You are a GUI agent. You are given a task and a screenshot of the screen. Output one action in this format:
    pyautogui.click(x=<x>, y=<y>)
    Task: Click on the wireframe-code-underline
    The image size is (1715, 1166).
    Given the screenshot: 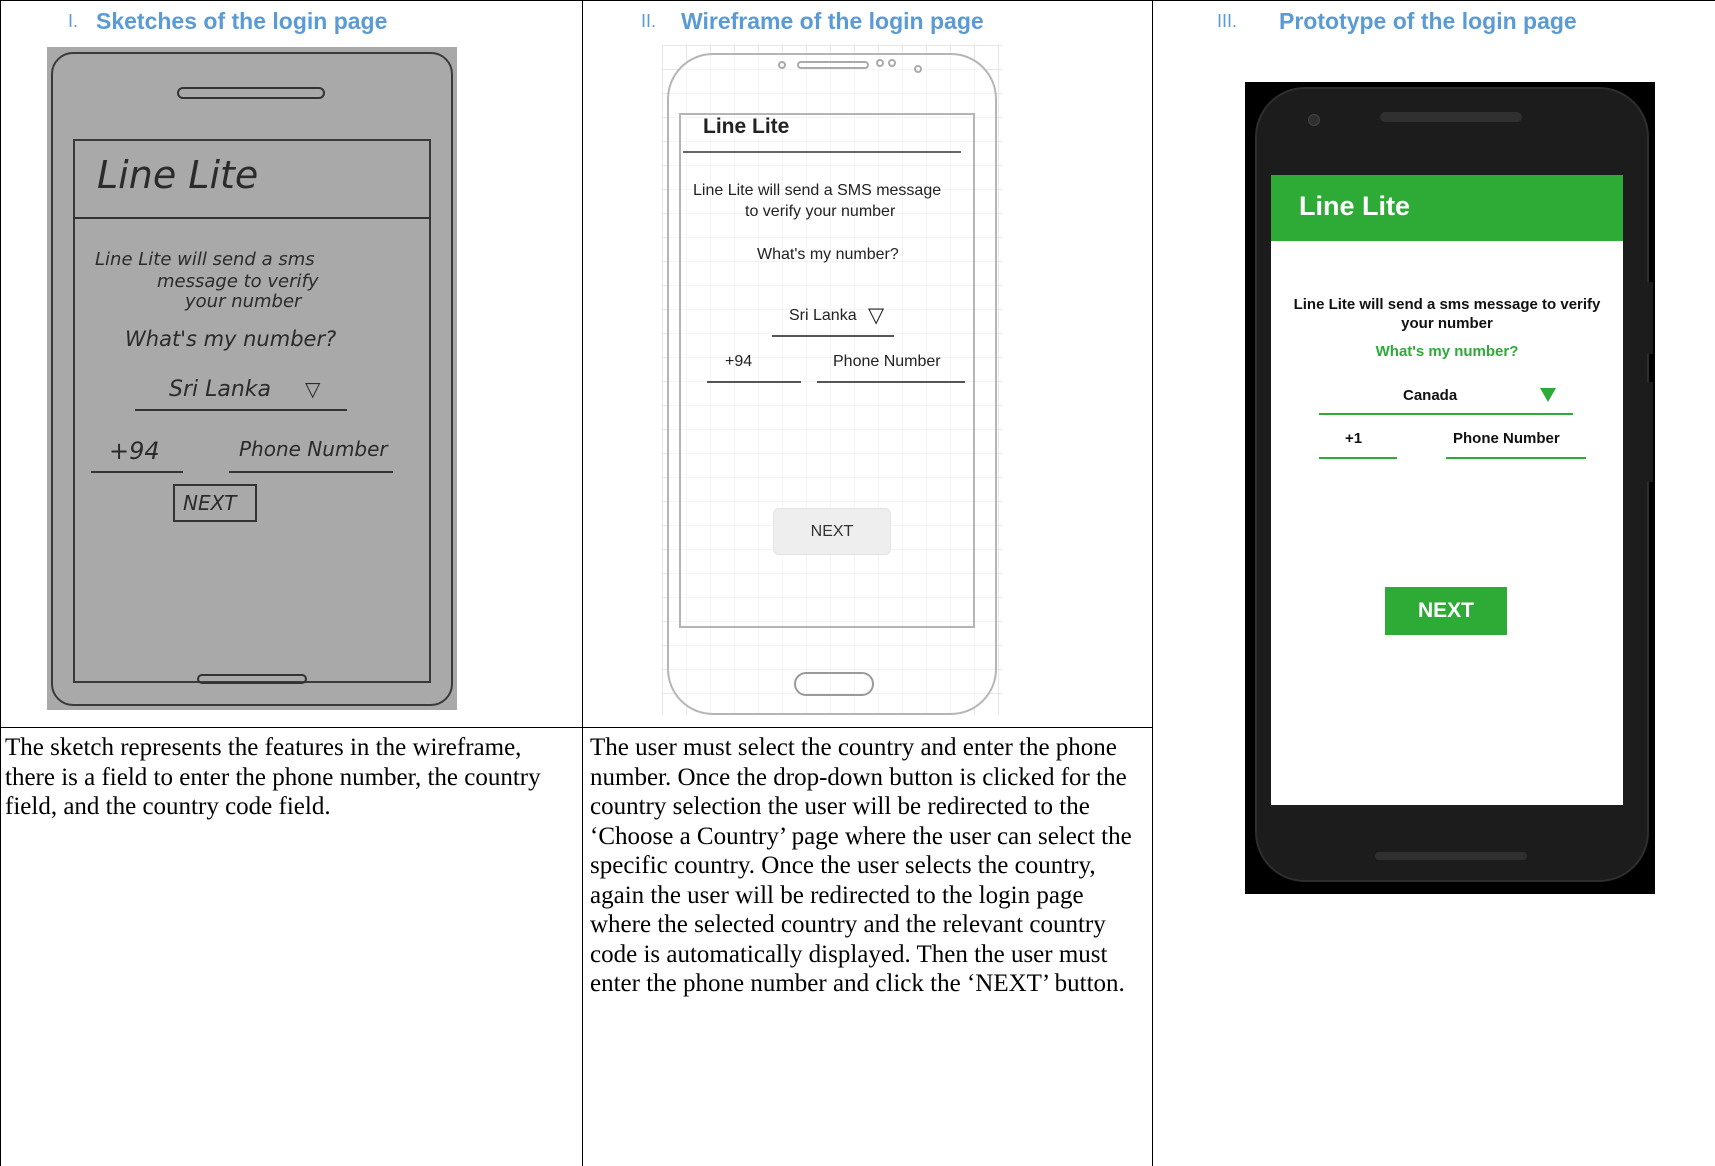 What is the action you would take?
    pyautogui.click(x=754, y=382)
    